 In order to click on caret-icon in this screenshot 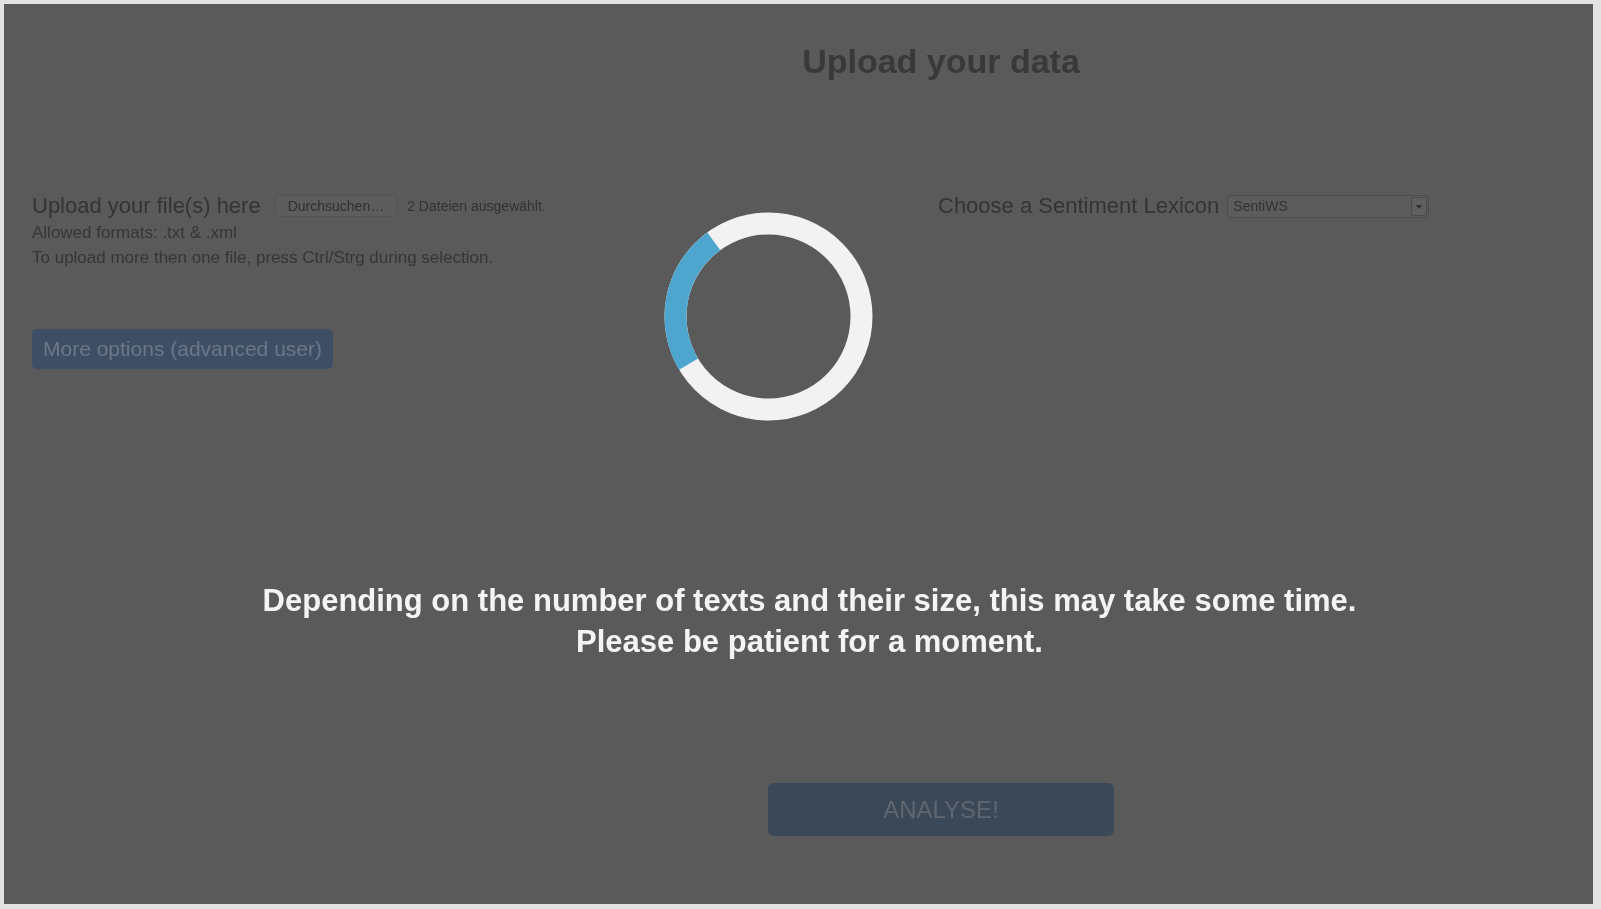, I will do `click(1419, 206)`.